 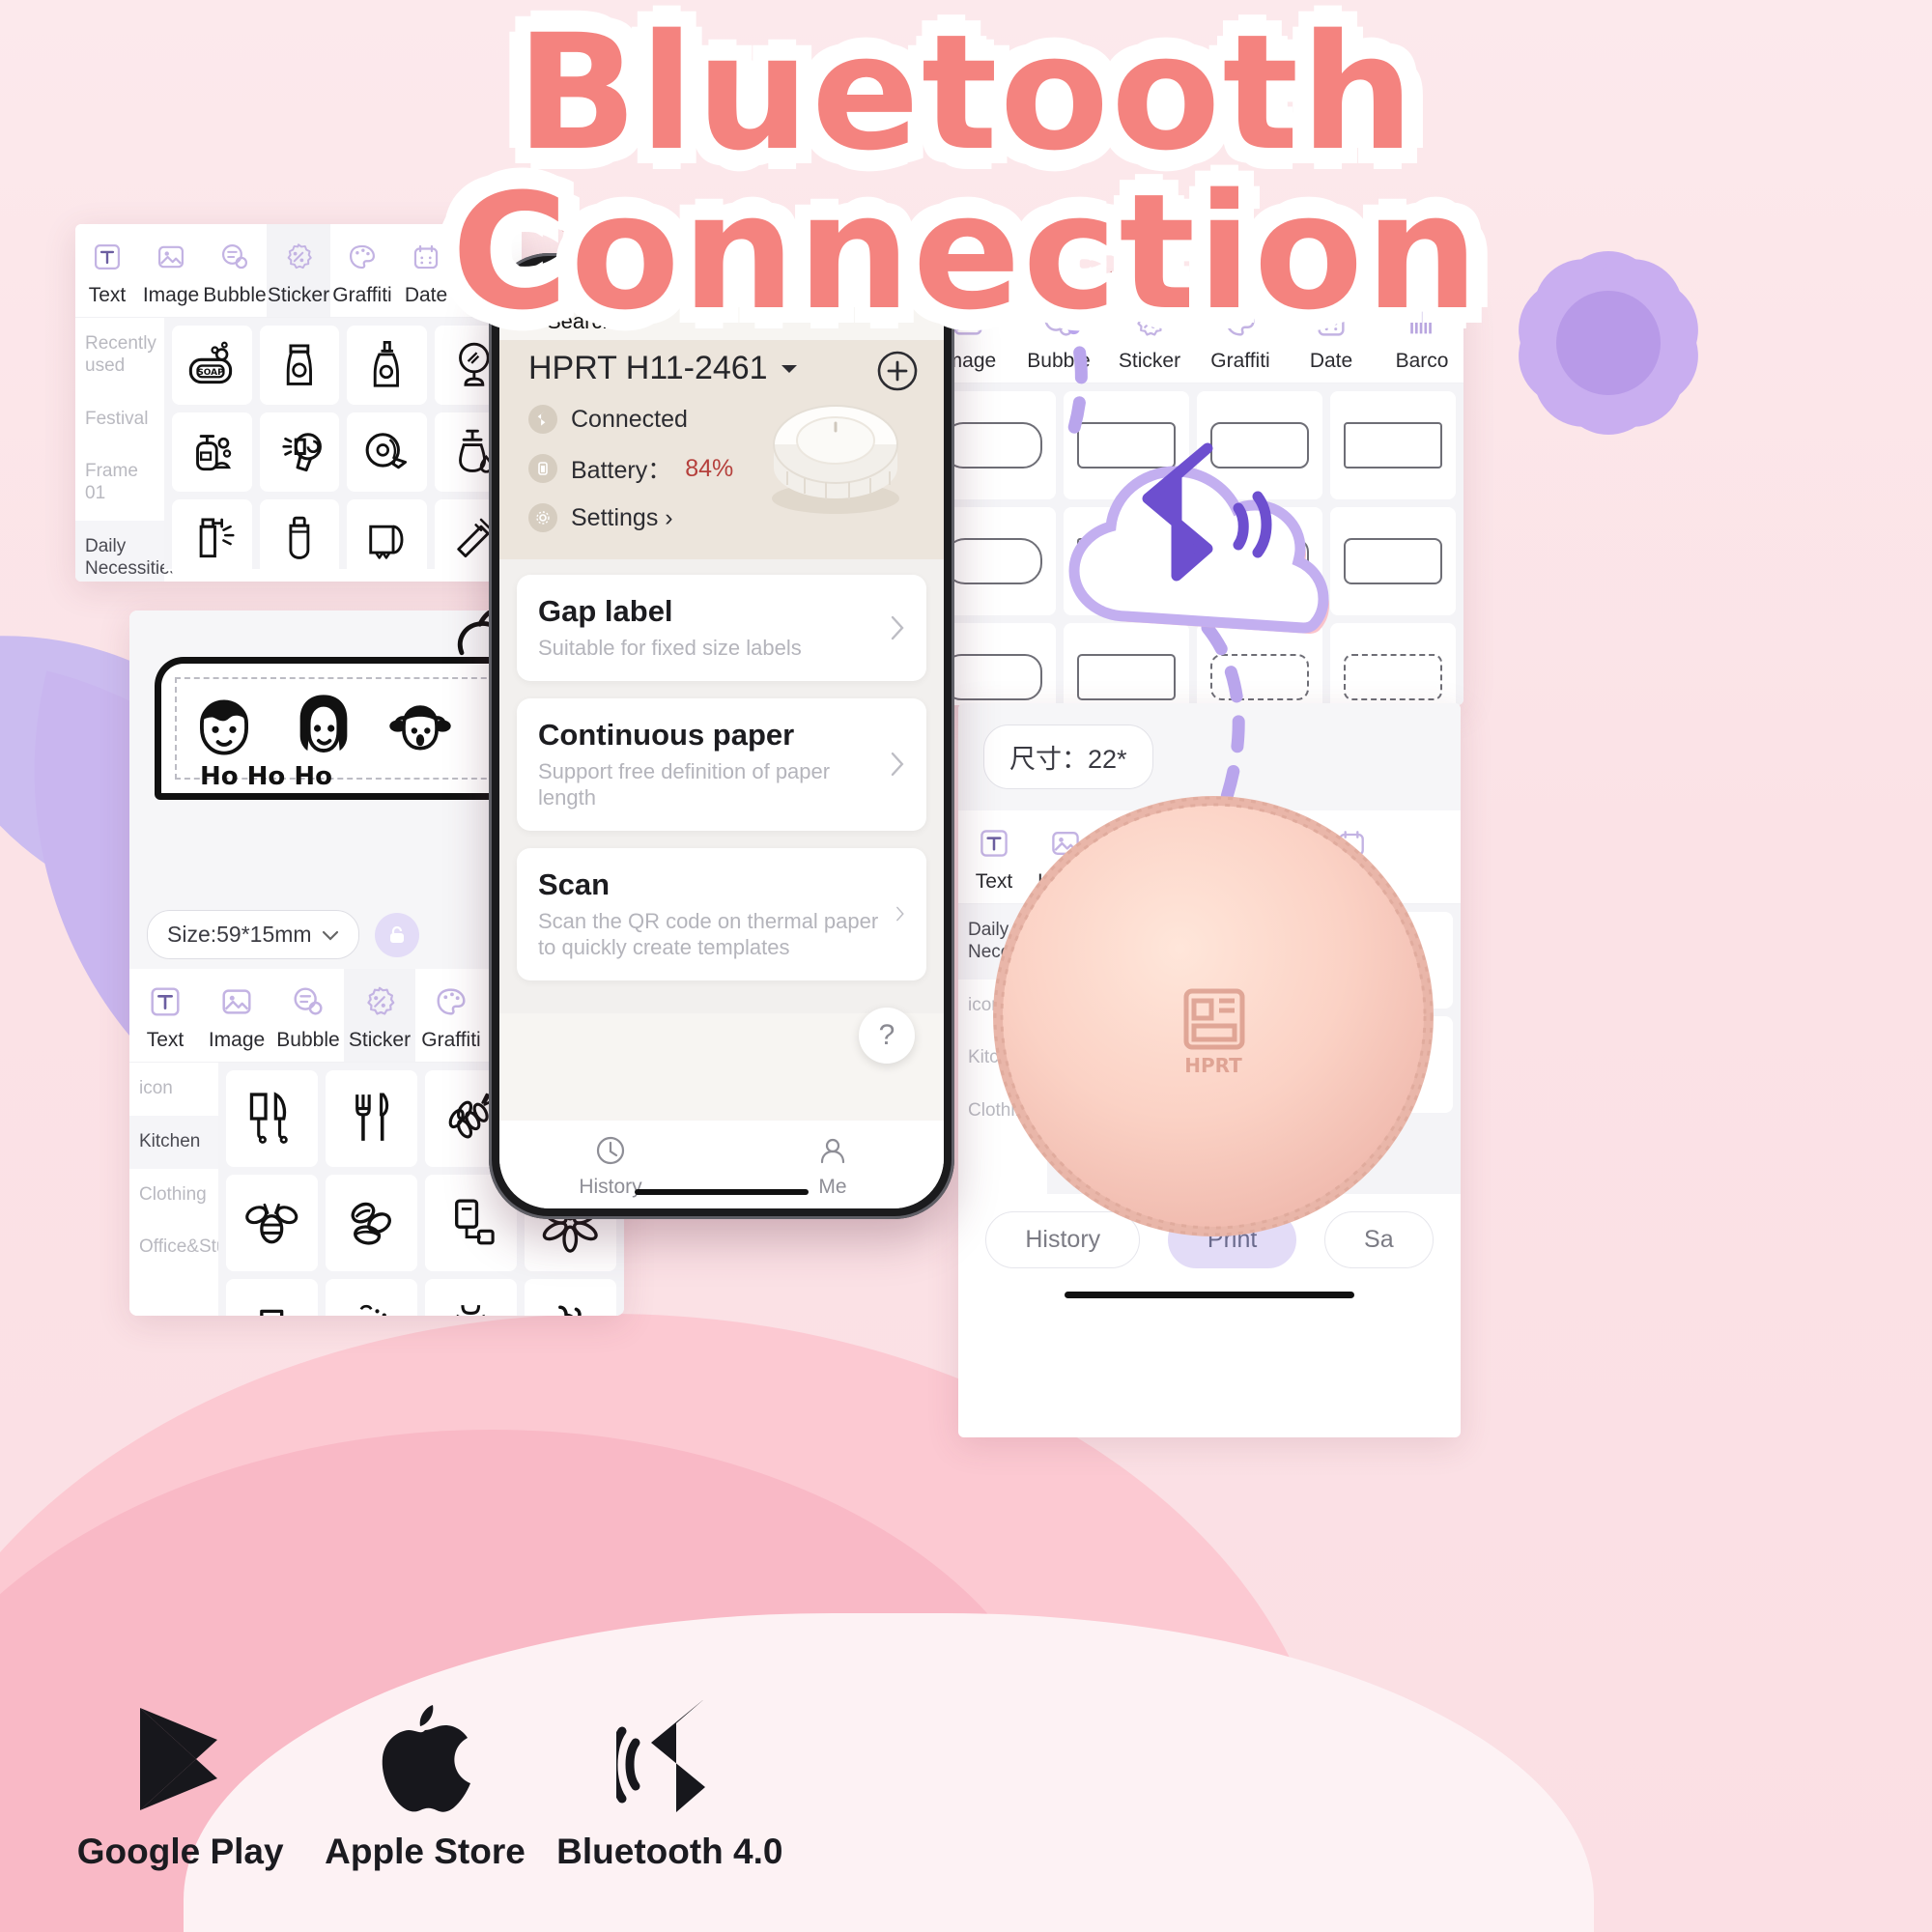 I want to click on store-apple: Apple Store, so click(x=424, y=1784).